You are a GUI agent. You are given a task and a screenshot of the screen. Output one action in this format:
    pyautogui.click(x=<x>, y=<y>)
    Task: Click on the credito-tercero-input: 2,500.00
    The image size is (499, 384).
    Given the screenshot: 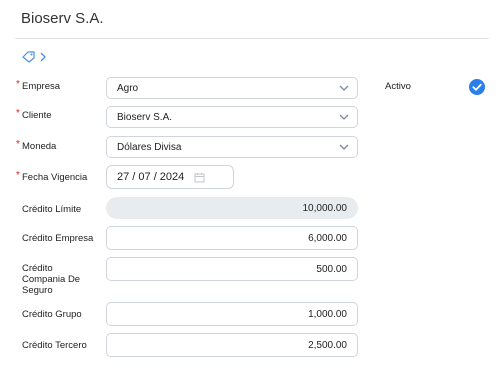 What is the action you would take?
    pyautogui.click(x=232, y=345)
    